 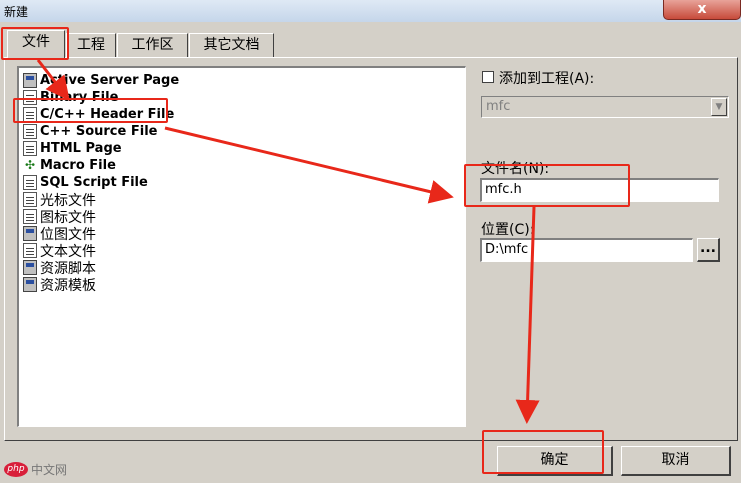 What do you see at coordinates (309, 165) in the screenshot?
I see `arrow-header-to-filename` at bounding box center [309, 165].